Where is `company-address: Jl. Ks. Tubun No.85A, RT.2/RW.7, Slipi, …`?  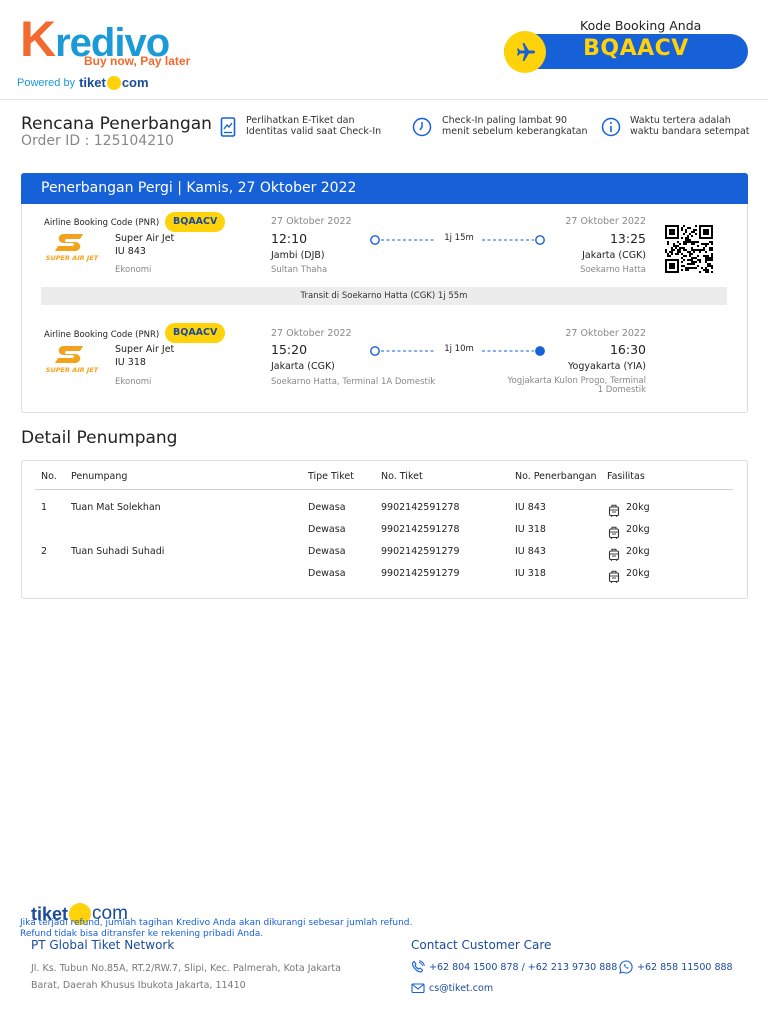 company-address: Jl. Ks. Tubun No.85A, RT.2/RW.7, Slipi, … is located at coordinates (186, 977).